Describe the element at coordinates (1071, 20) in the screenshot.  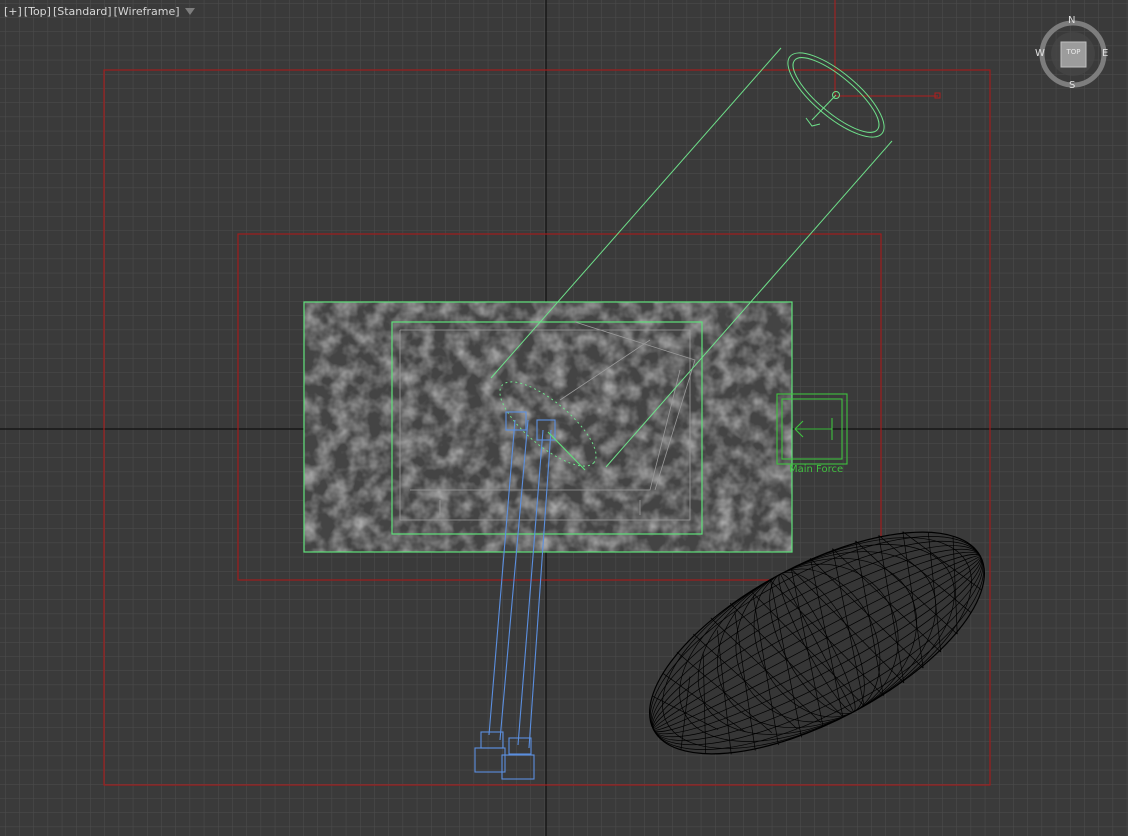
I see `compass-north-label: N` at that location.